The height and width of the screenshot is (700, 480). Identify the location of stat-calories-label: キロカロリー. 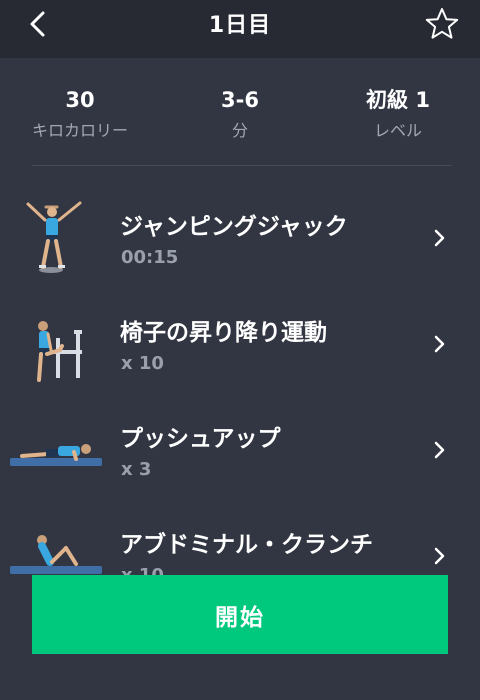
(79, 130).